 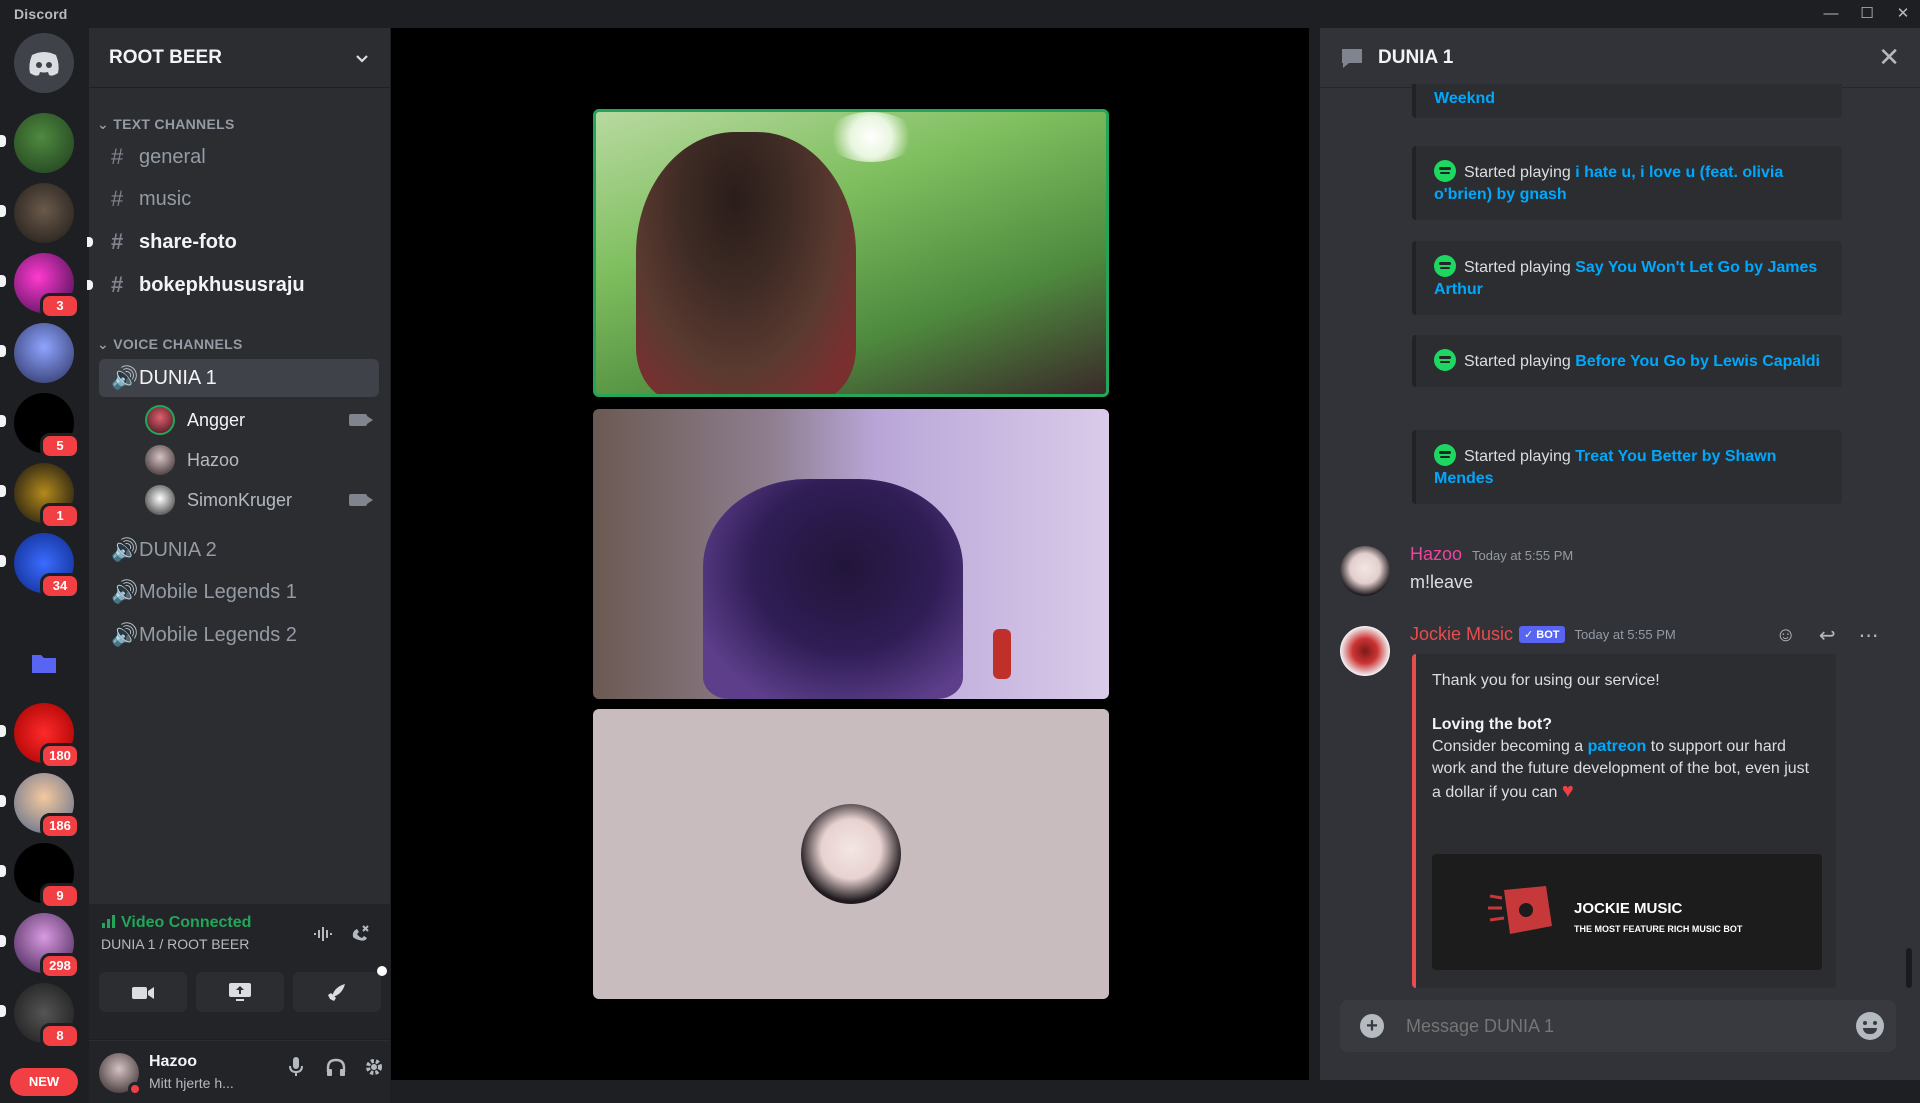 I want to click on screen-share-button, so click(x=240, y=992).